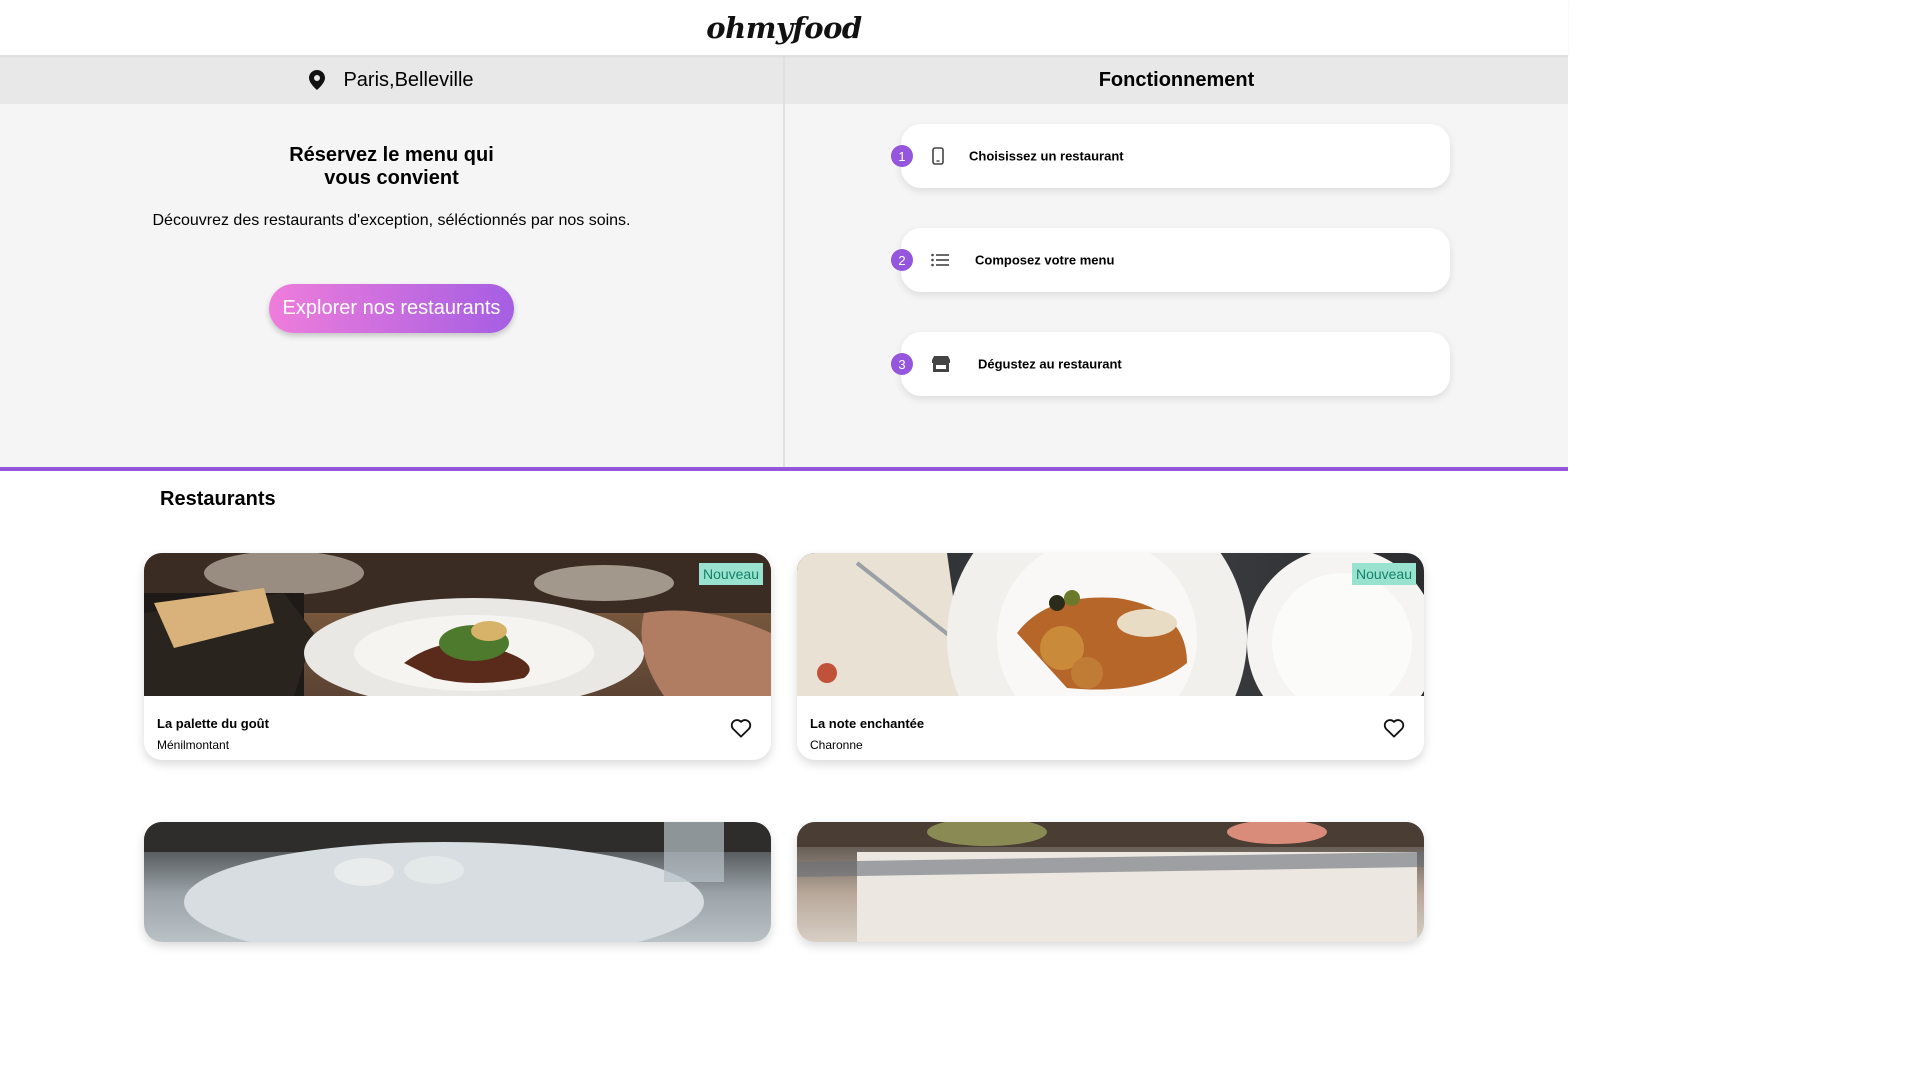 Image resolution: width=1920 pixels, height=1080 pixels. I want to click on step-number: 3, so click(902, 364).